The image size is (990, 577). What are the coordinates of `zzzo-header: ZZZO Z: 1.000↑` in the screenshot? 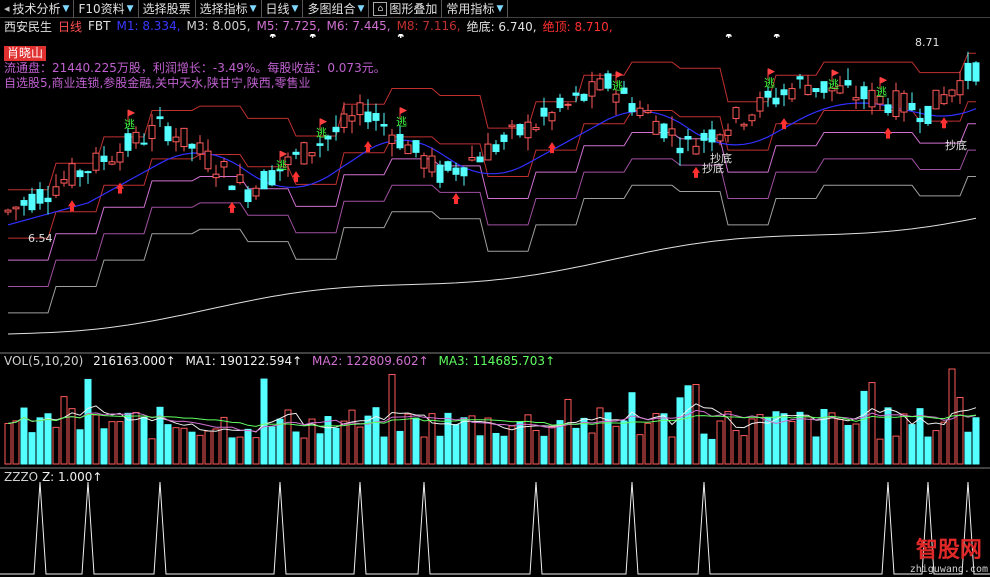 It's located at (53, 477).